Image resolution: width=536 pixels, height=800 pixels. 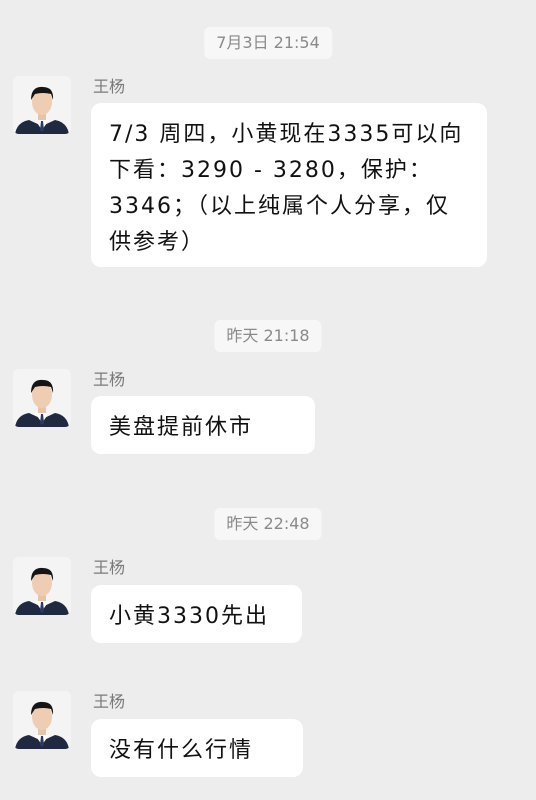 I want to click on message-timestamp: 昨天 22:48, so click(x=268, y=524).